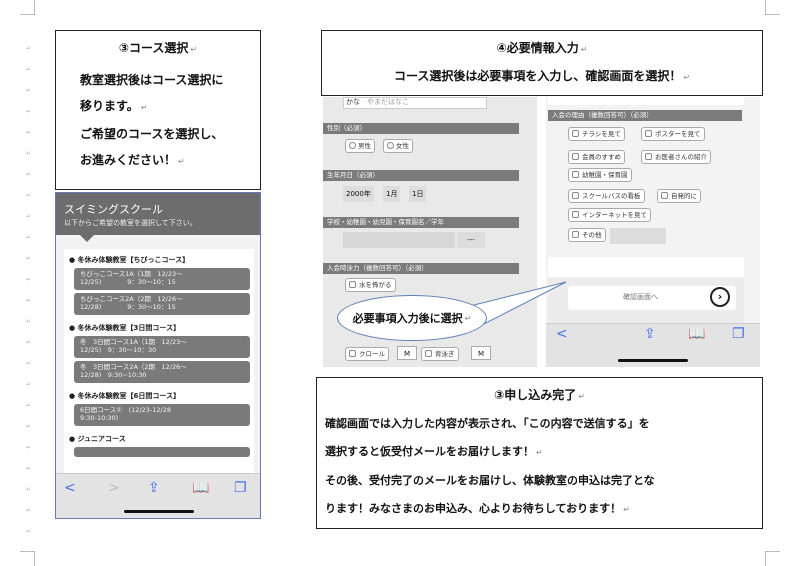 The width and height of the screenshot is (800, 566). I want to click on callout-bubble: 必要事項入力後に選択 ↵, so click(412, 318).